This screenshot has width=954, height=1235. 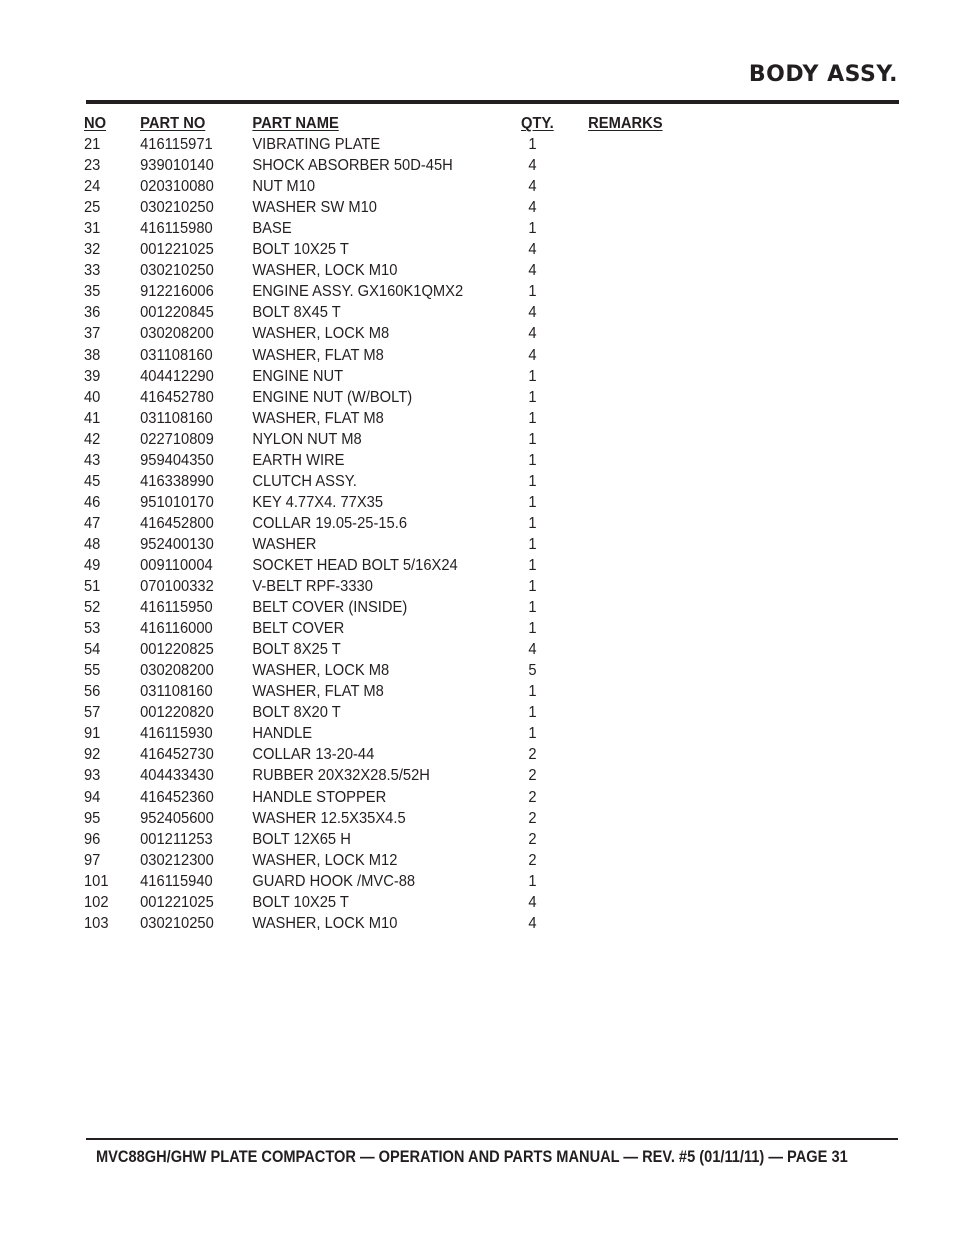 What do you see at coordinates (92, 565) in the screenshot?
I see `cell-no: 49` at bounding box center [92, 565].